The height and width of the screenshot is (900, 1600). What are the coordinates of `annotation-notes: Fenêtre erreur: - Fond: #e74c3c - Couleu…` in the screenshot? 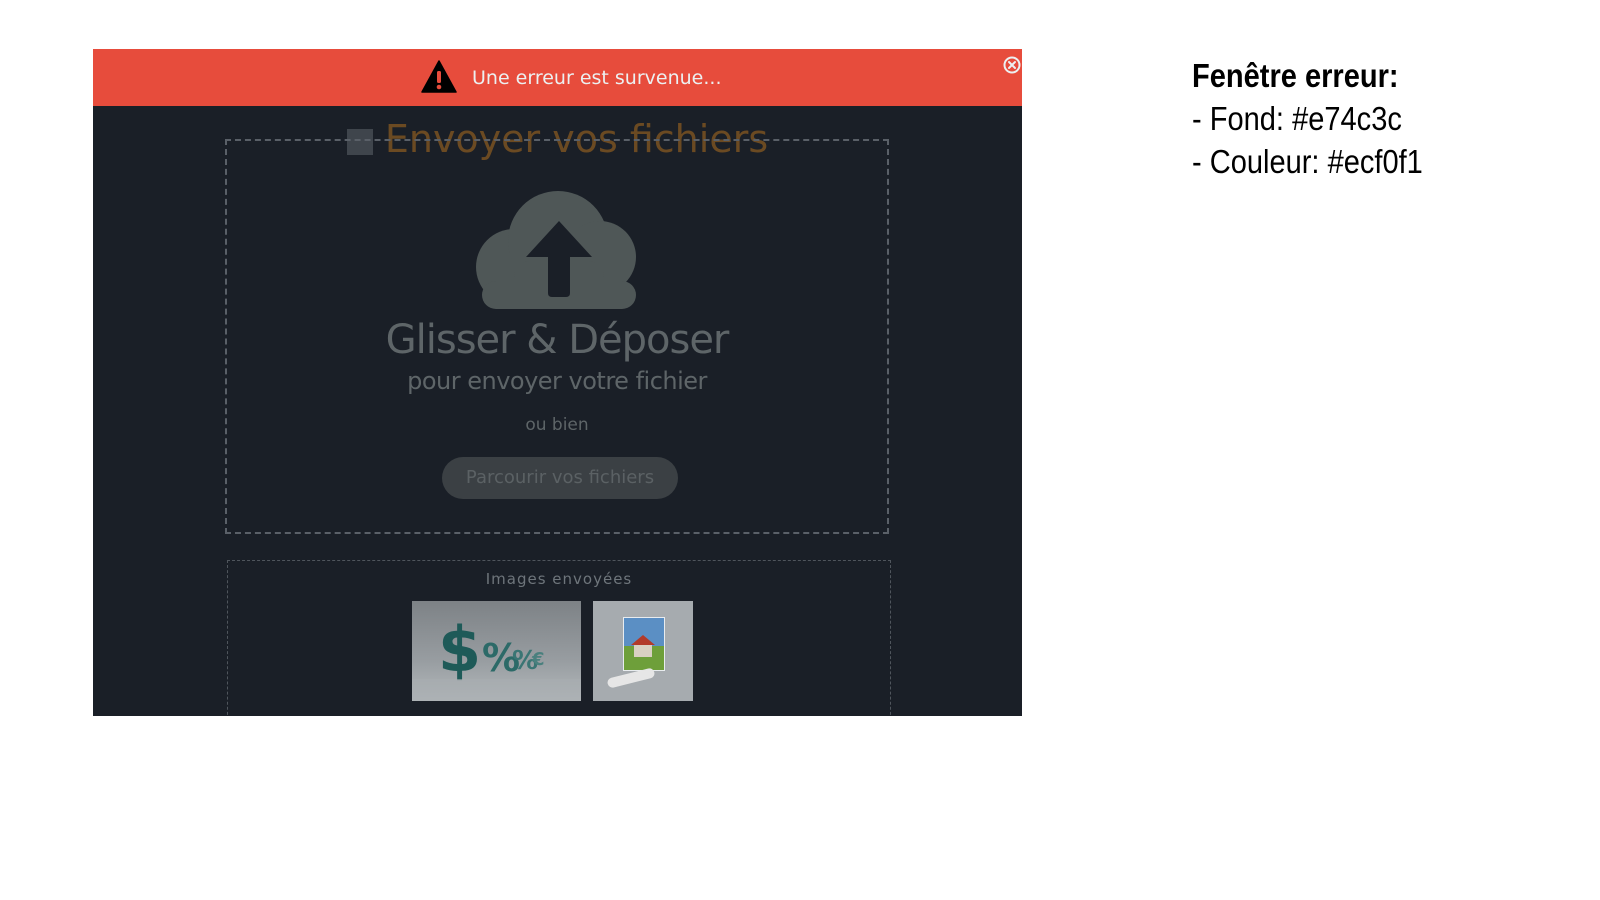 It's located at (1307, 118).